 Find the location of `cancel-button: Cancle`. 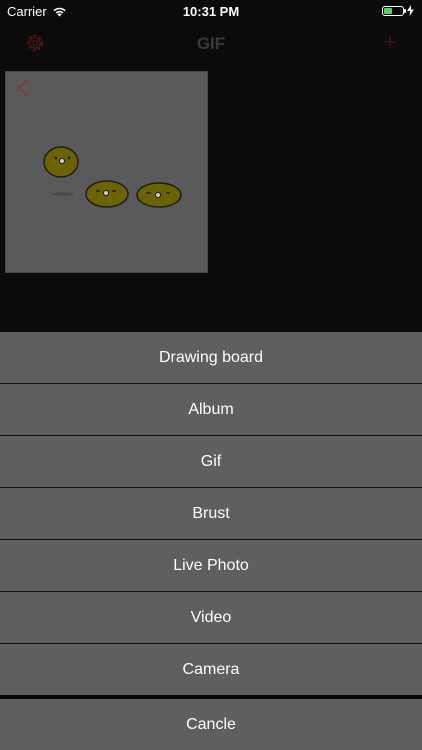

cancel-button: Cancle is located at coordinates (211, 724).